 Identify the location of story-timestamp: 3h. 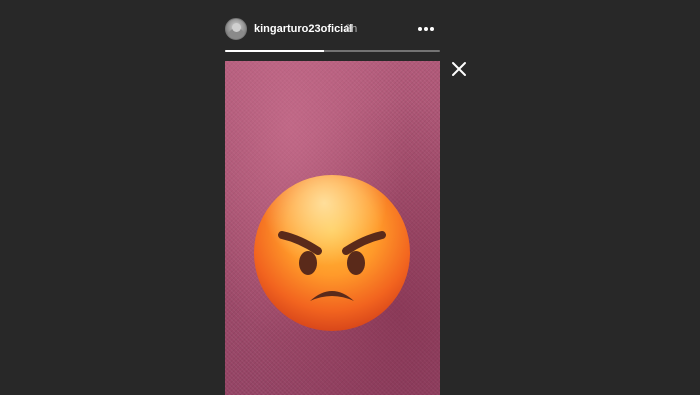
(351, 29).